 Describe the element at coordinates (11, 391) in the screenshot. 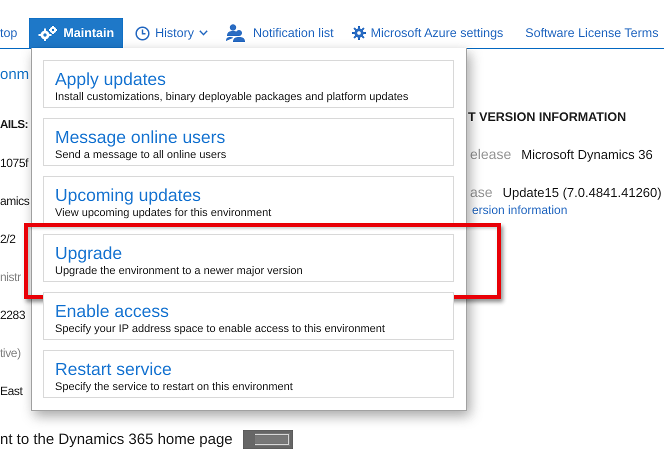

I see `field-value: East` at that location.